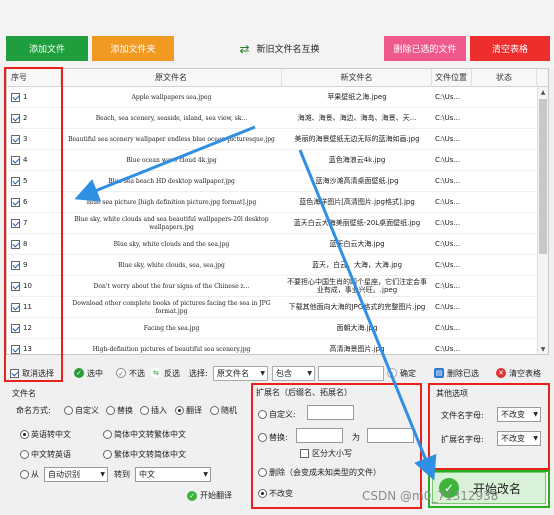  Describe the element at coordinates (144, 454) in the screenshot. I see `translate-radio-tc-sc: 繁体中文转简体中文` at that location.